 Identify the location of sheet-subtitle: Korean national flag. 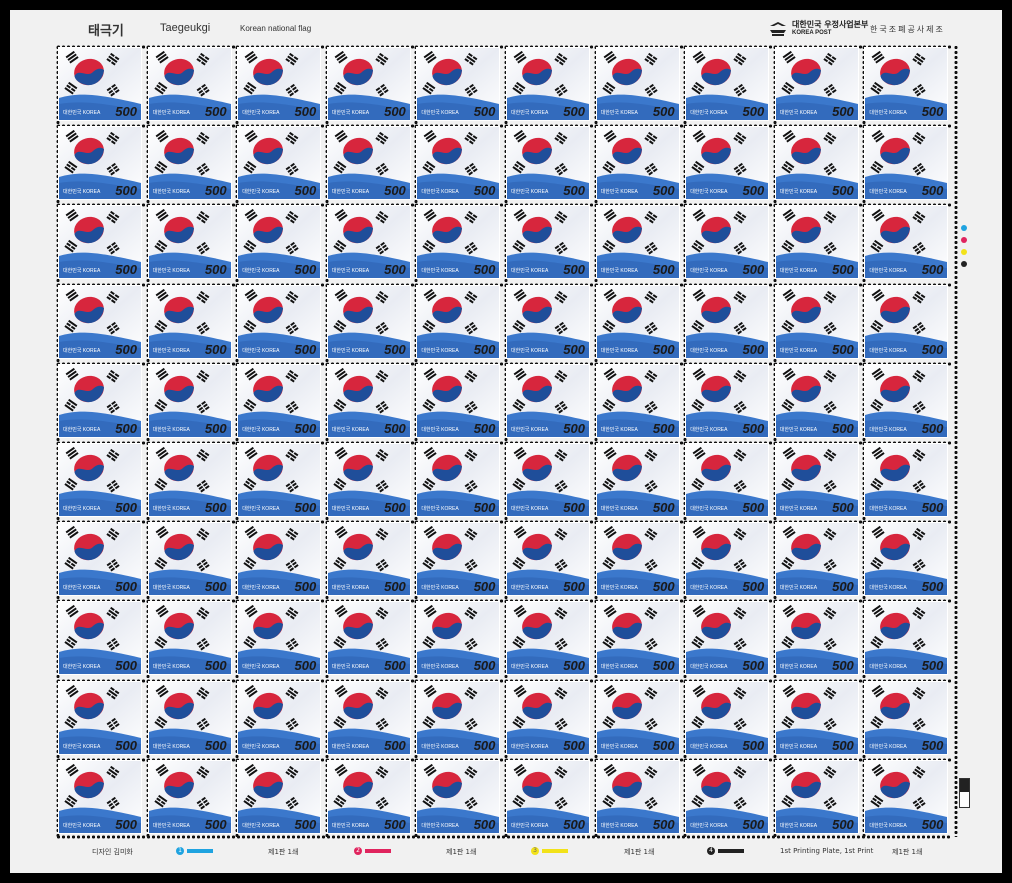
(276, 28).